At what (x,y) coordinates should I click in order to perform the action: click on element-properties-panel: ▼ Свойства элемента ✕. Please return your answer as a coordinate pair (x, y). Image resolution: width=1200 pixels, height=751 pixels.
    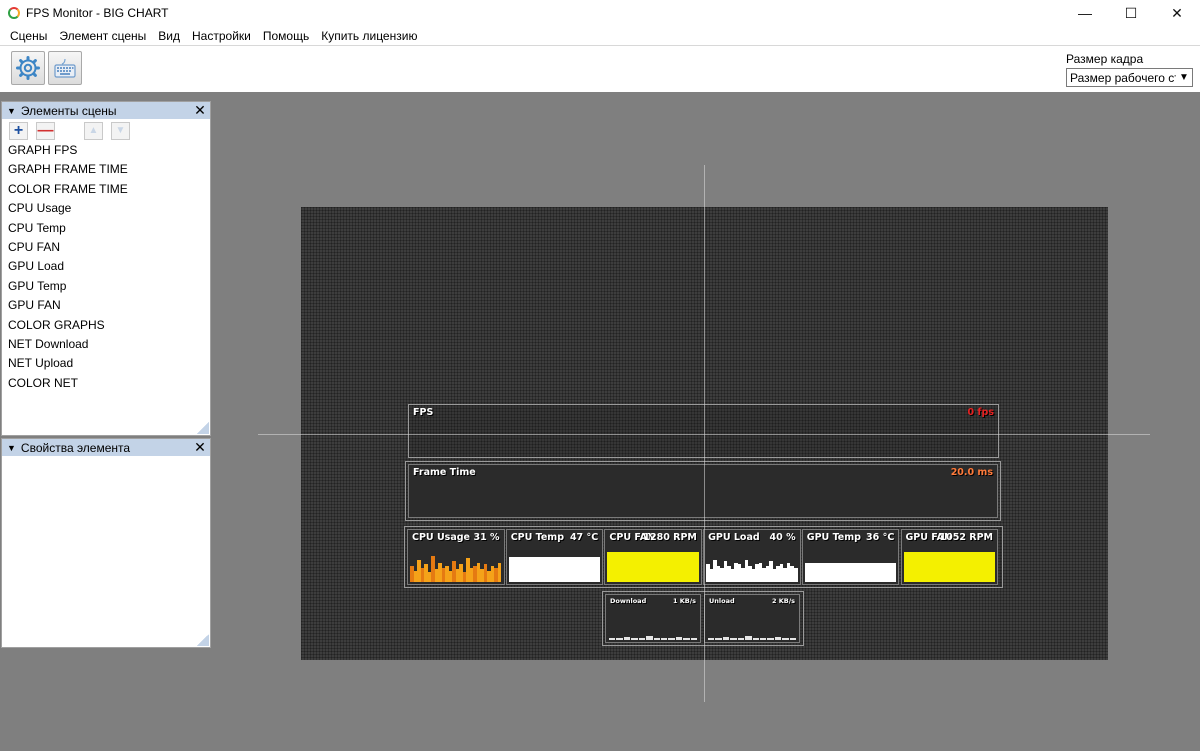
    Looking at the image, I should click on (106, 543).